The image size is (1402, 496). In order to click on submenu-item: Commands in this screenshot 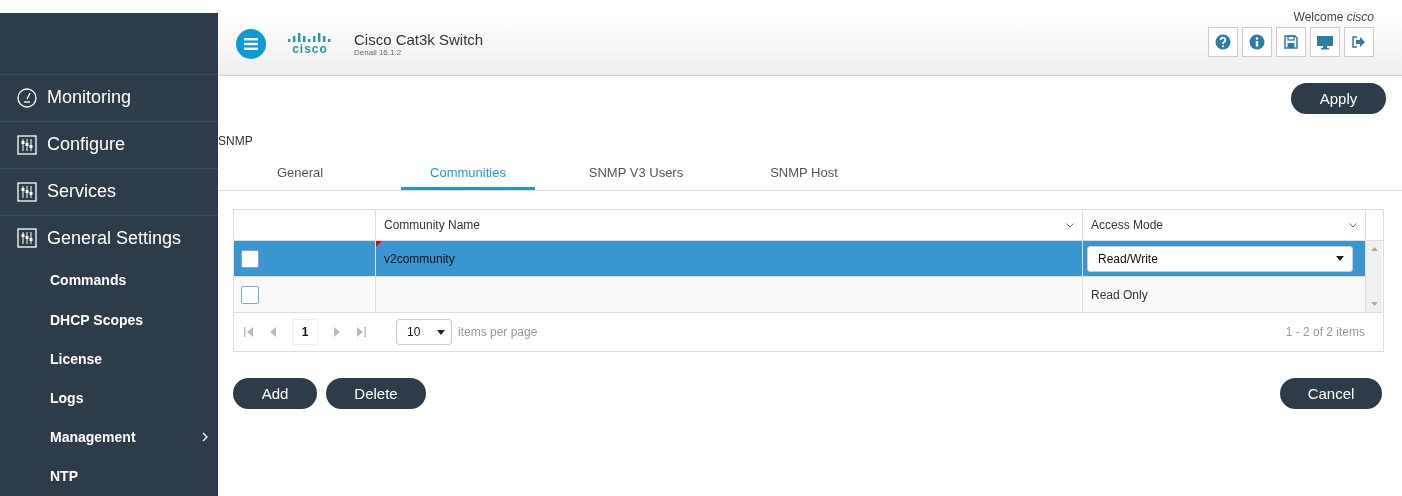, I will do `click(109, 280)`.